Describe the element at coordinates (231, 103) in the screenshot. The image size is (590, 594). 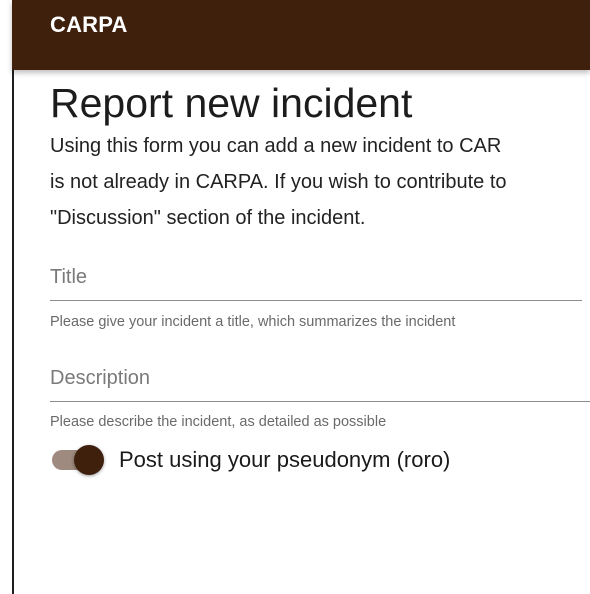
I see `page-title: Report new incident` at that location.